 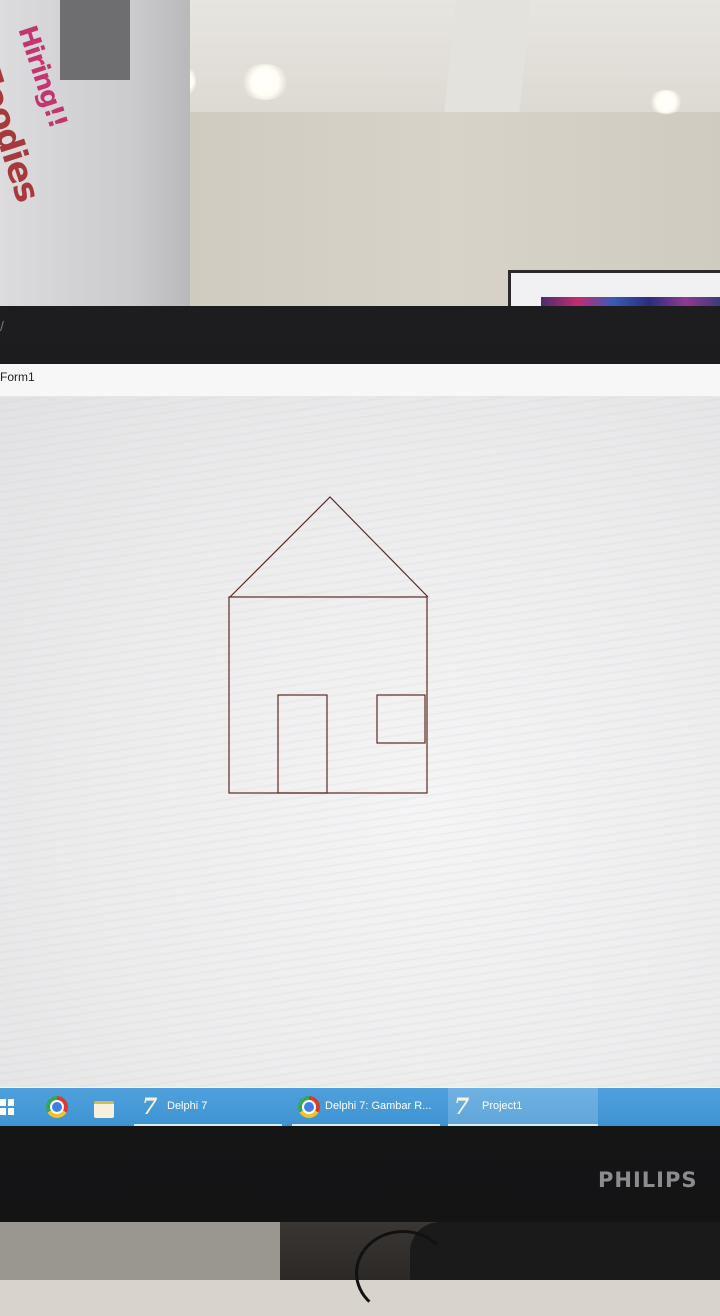 What do you see at coordinates (502, 1106) in the screenshot?
I see `taskbar-item-label: Project1` at bounding box center [502, 1106].